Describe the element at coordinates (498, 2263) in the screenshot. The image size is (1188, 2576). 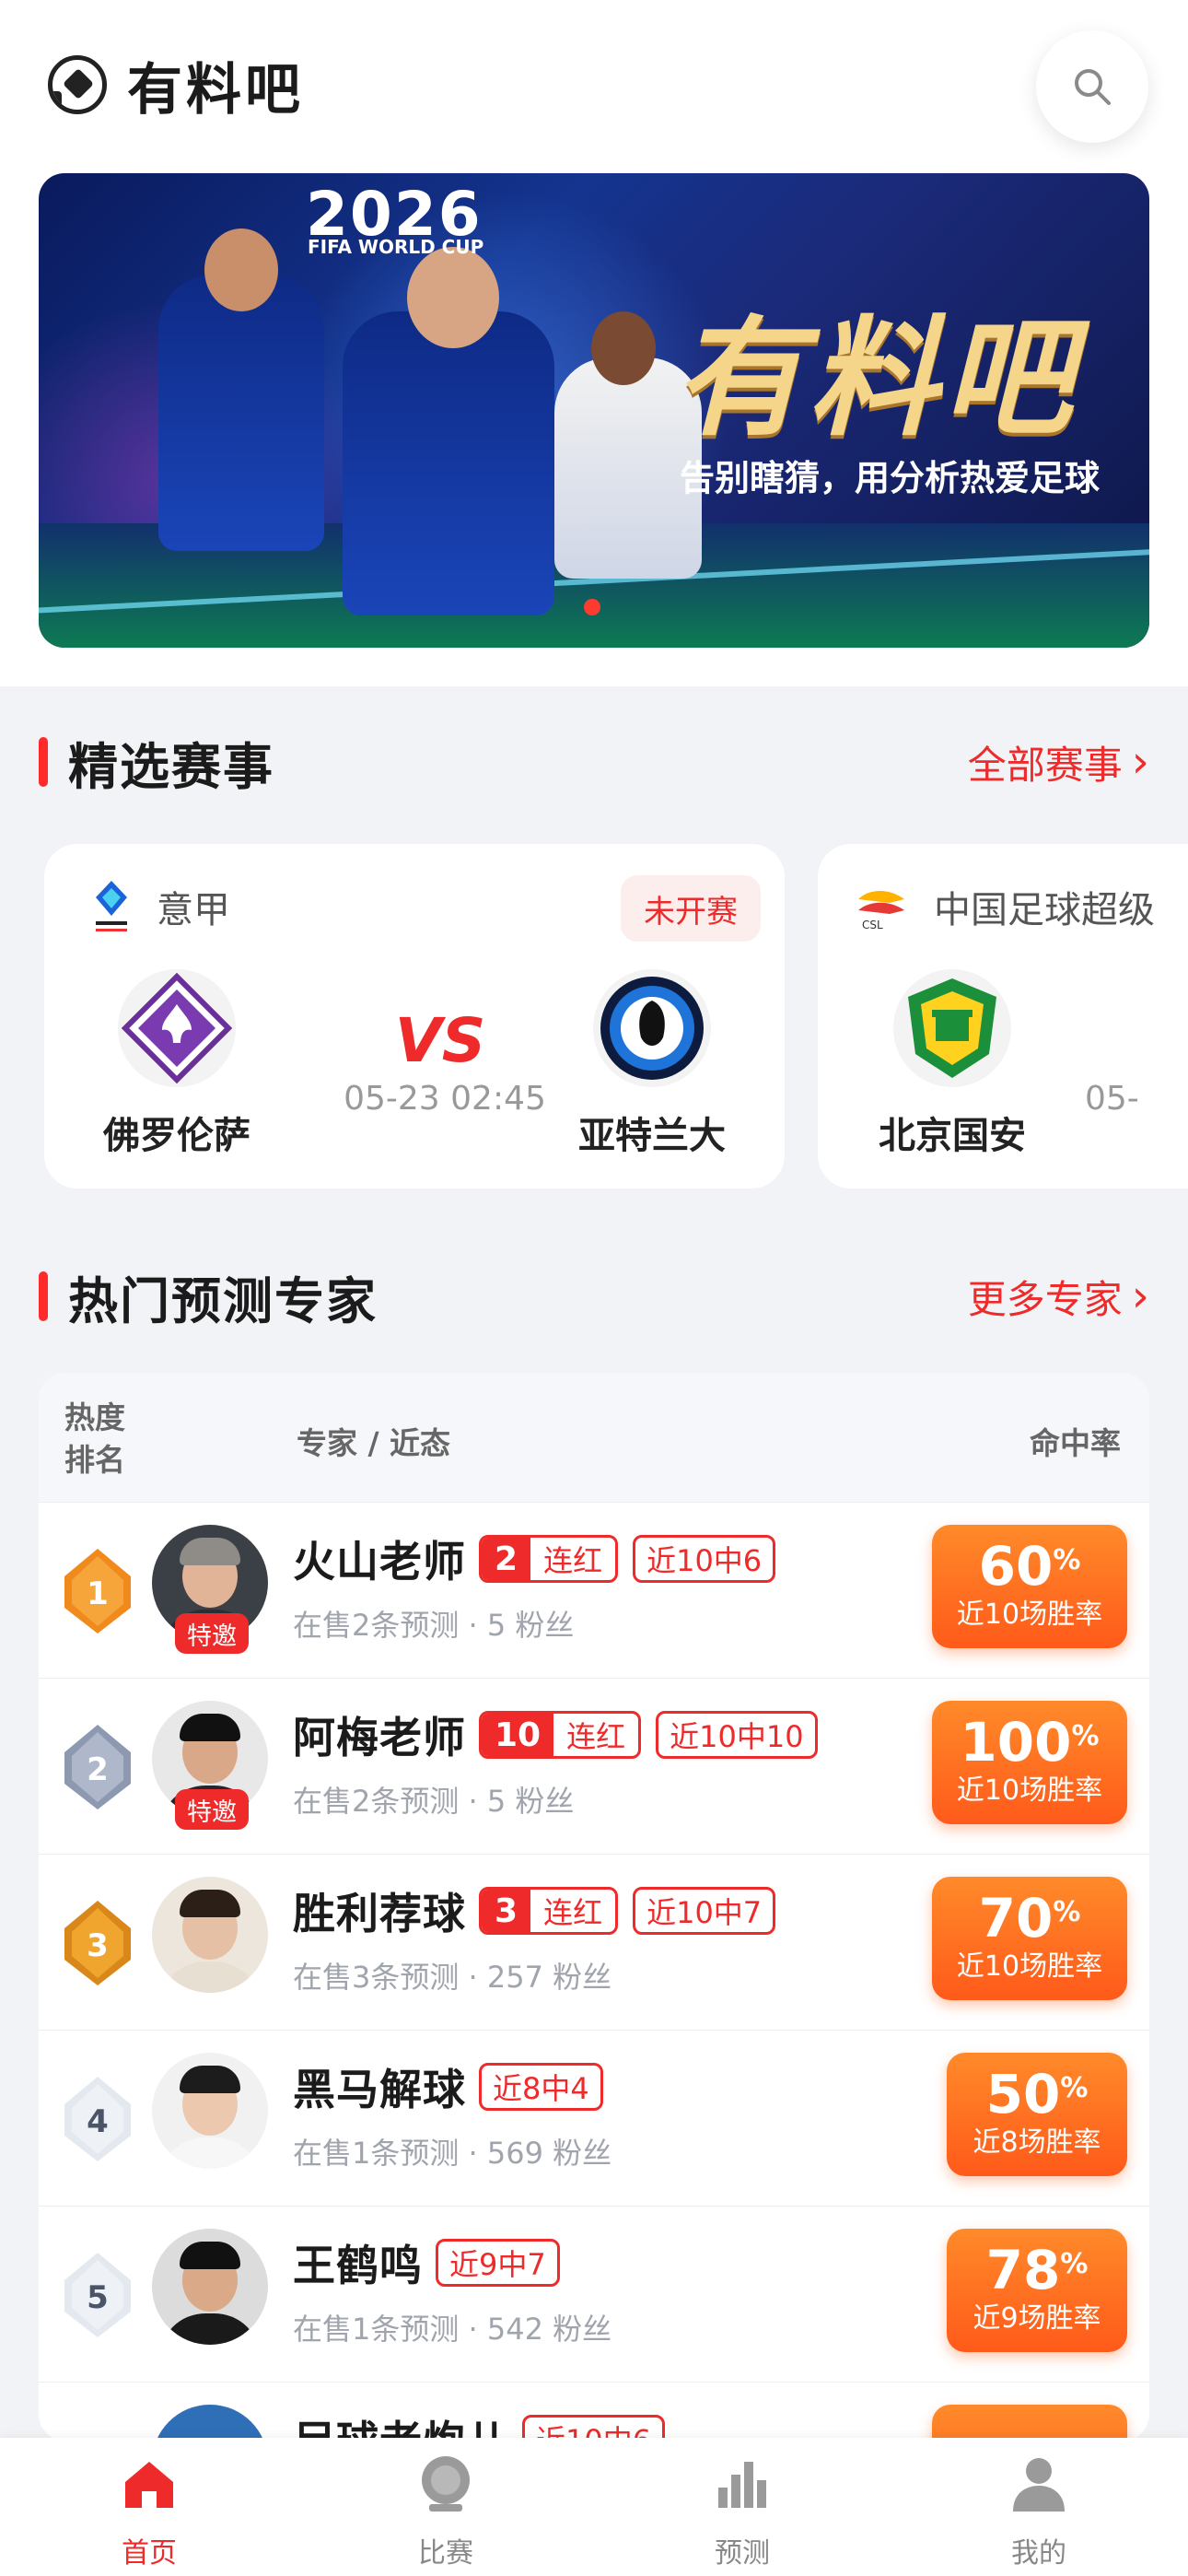
I see `recent-record-badge: 近9中7` at that location.